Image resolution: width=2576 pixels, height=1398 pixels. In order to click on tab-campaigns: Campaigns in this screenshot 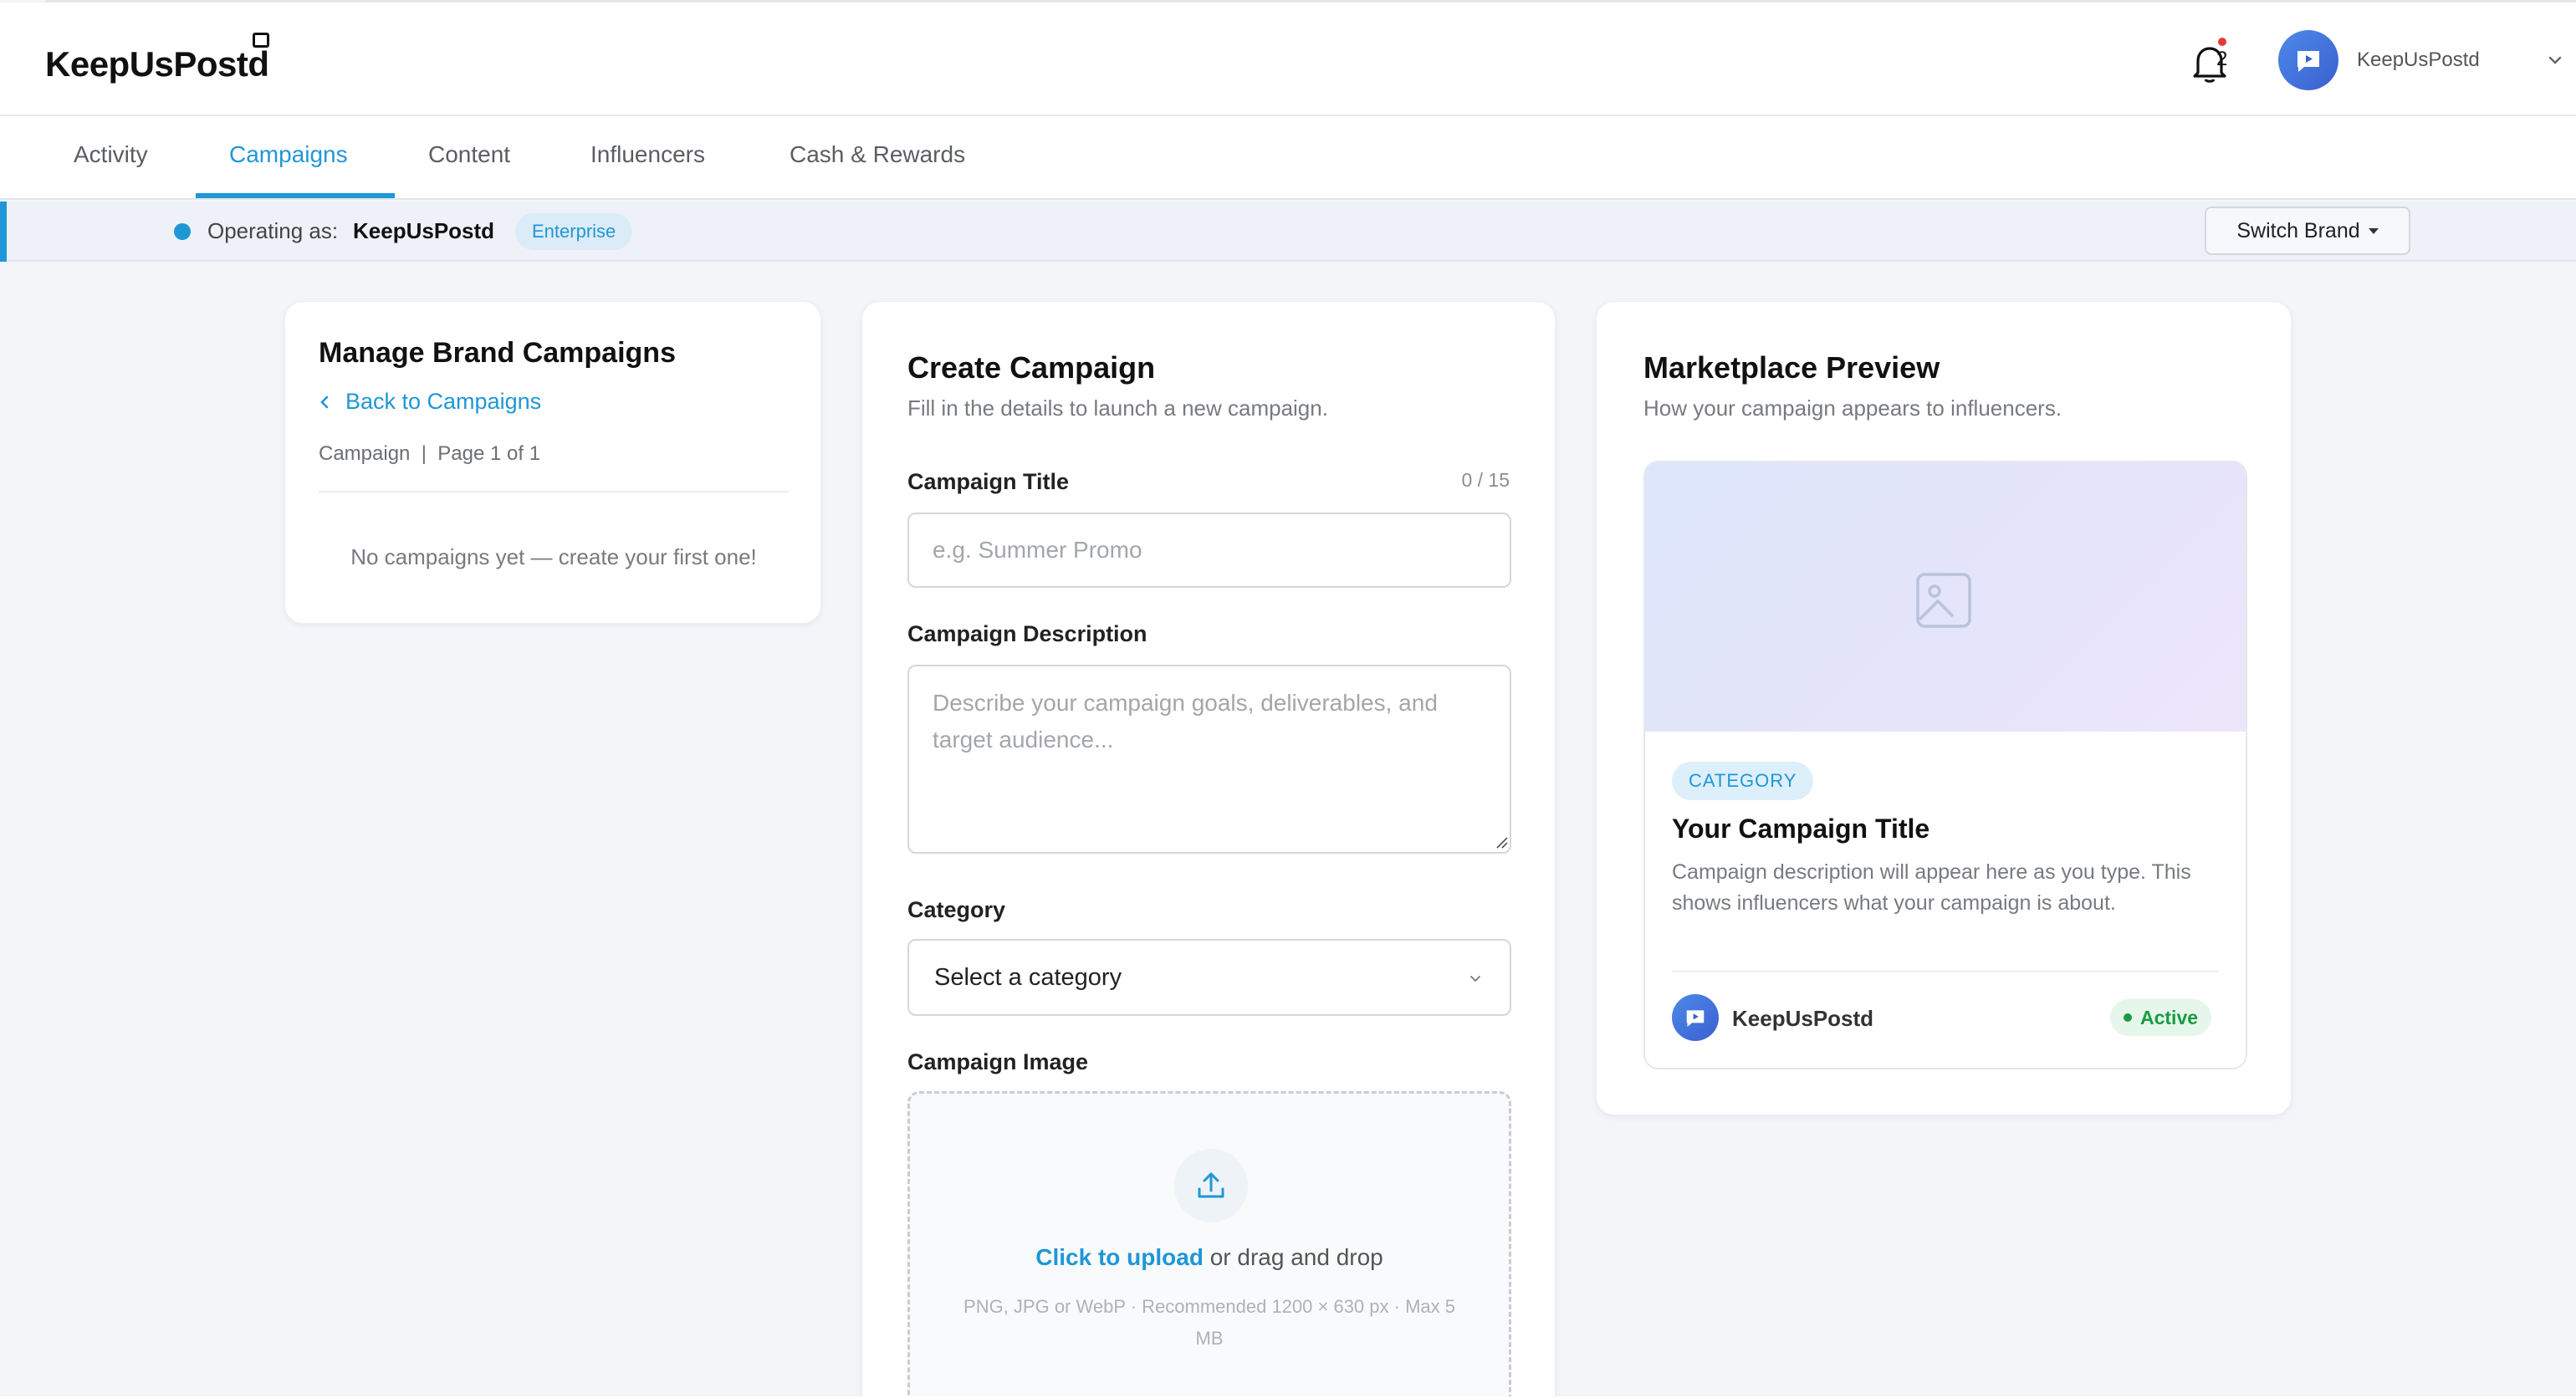, I will do `click(288, 154)`.